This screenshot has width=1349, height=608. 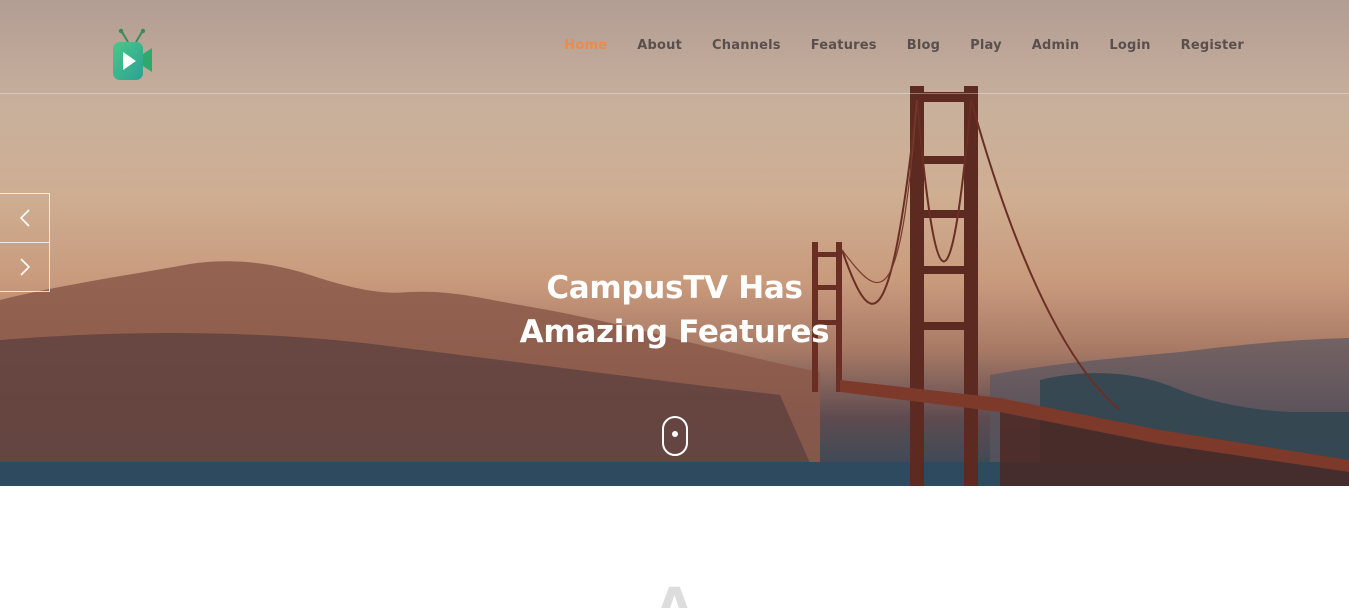 I want to click on scroll-down-indicator, so click(x=675, y=436).